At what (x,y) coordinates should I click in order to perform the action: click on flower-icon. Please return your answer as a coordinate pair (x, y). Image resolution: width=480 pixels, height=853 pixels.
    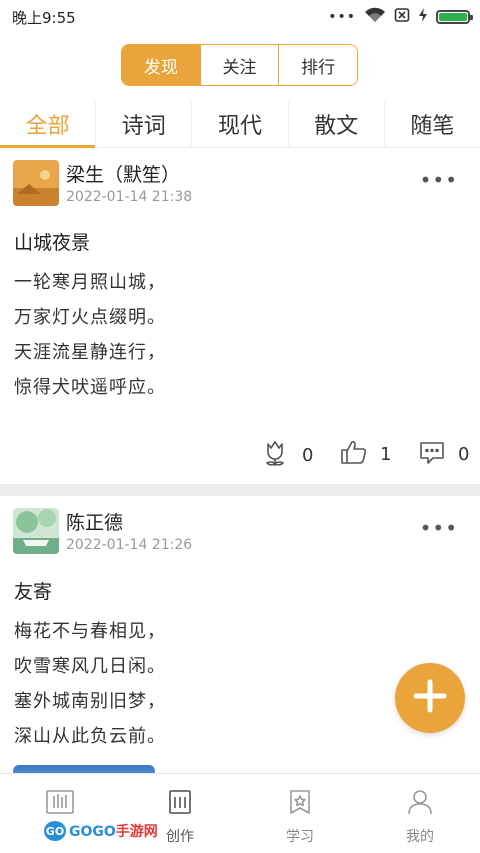
    Looking at the image, I should click on (275, 455).